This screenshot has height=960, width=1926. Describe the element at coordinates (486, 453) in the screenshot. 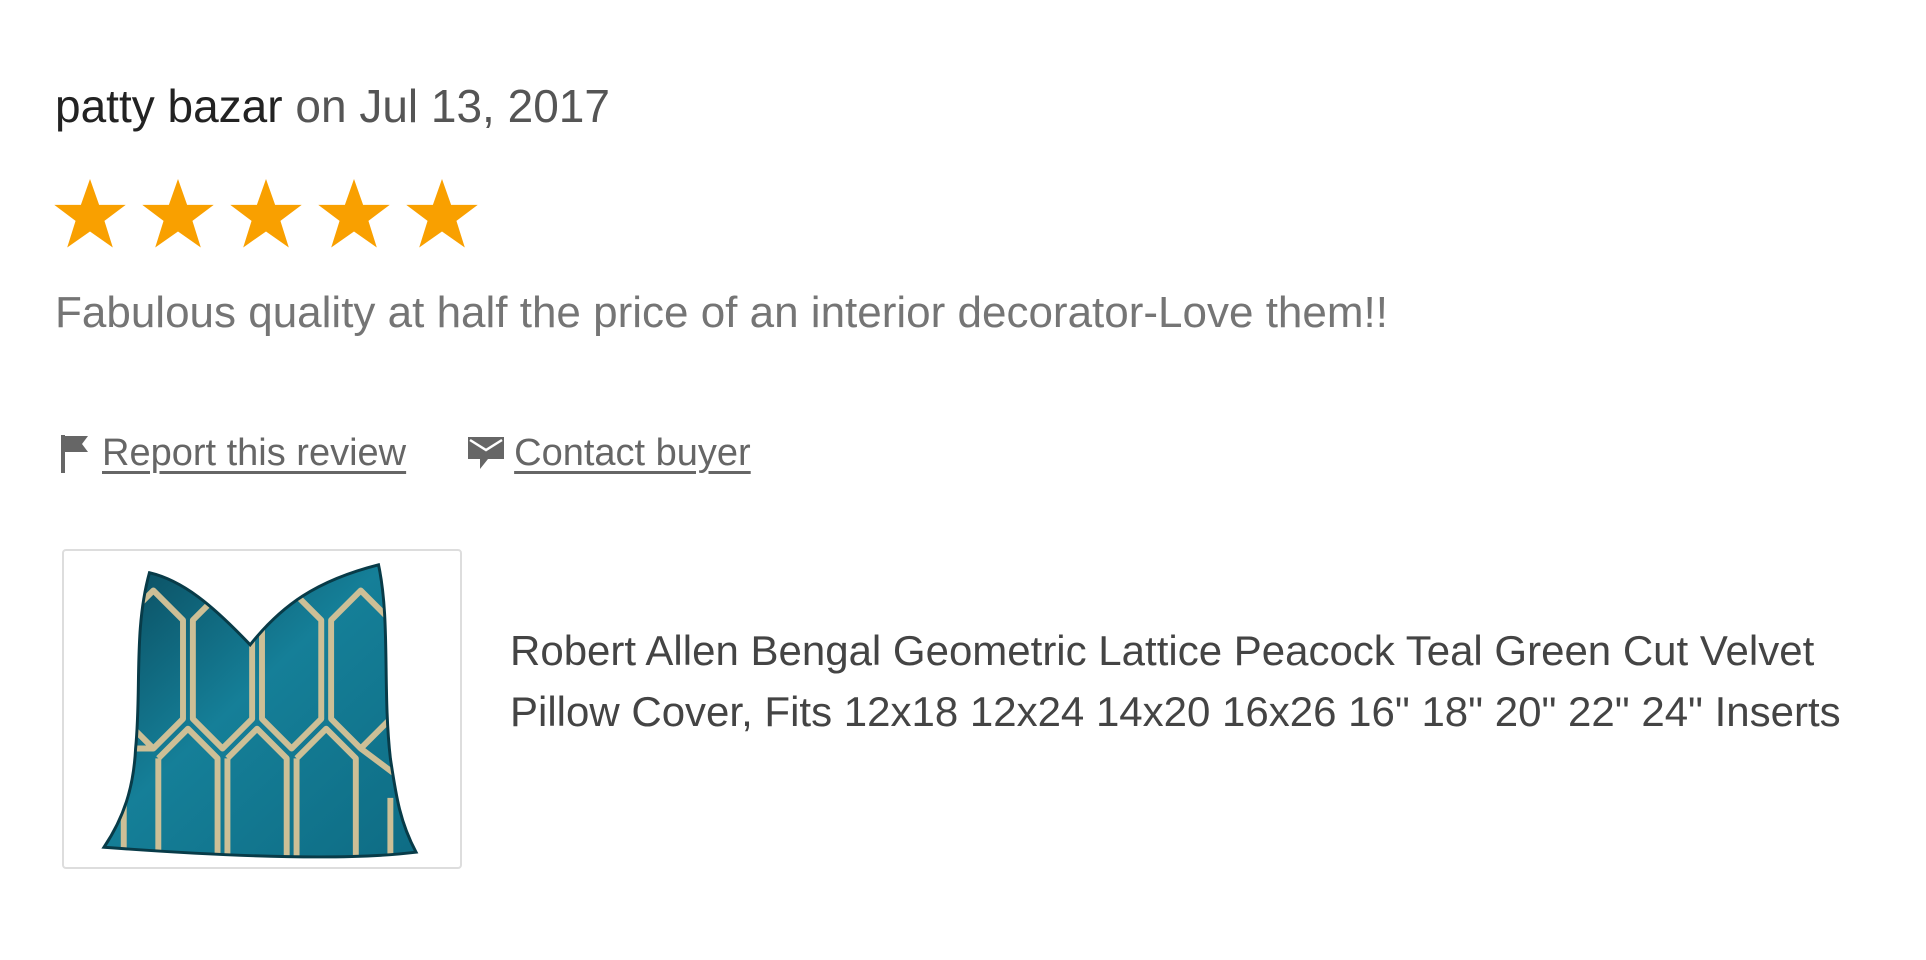

I see `envelope-icon` at that location.